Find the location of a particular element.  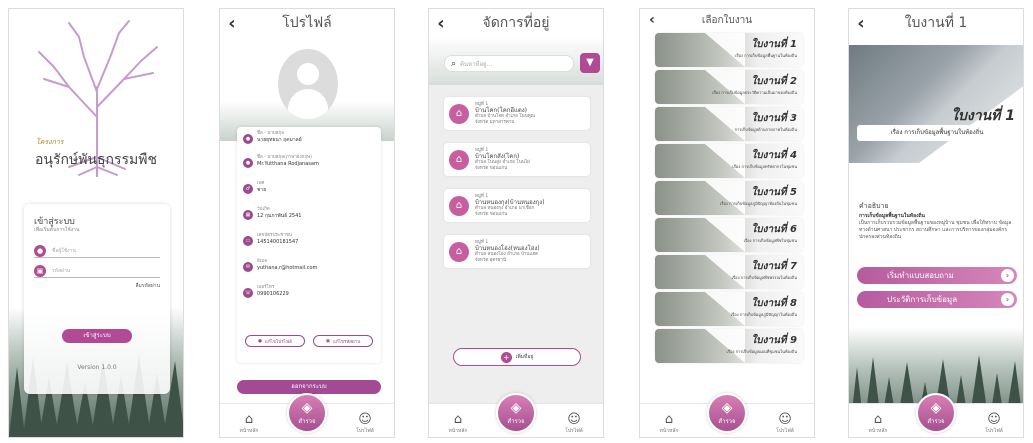

worksheet-title: ใบงานที่ 3 is located at coordinates (774, 118).